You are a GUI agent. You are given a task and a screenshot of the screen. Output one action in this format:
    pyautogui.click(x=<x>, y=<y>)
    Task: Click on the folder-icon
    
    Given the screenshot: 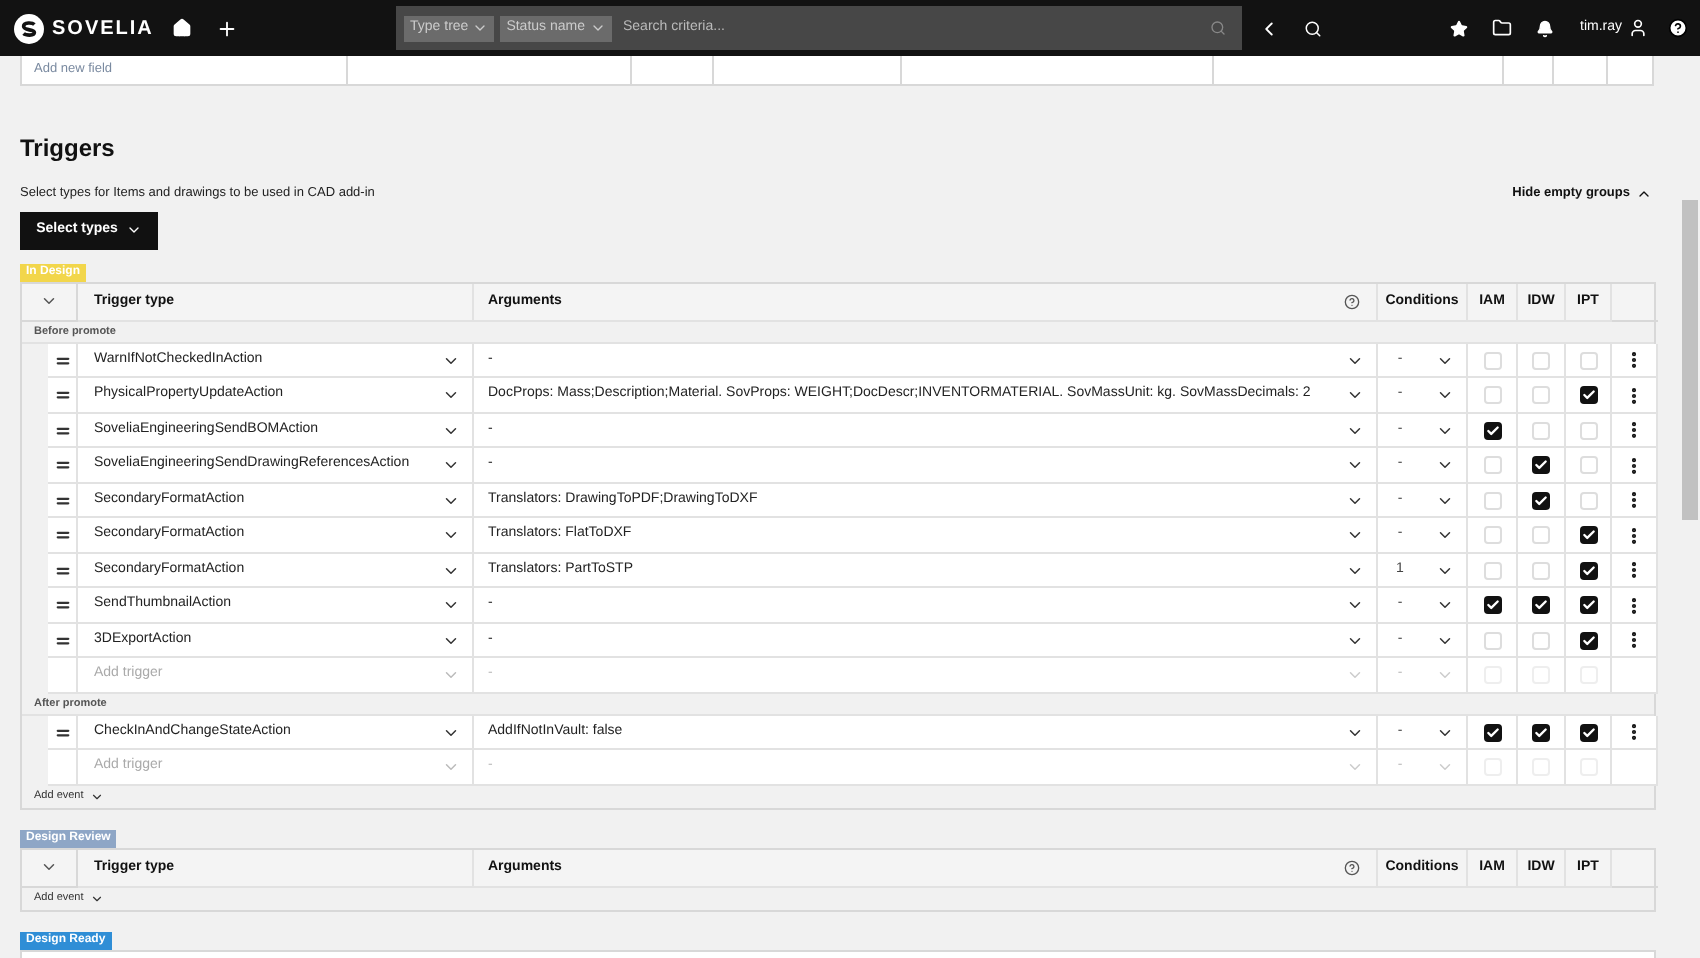 What is the action you would take?
    pyautogui.click(x=1502, y=28)
    